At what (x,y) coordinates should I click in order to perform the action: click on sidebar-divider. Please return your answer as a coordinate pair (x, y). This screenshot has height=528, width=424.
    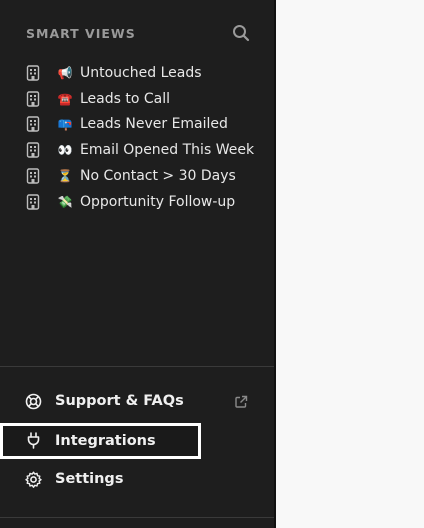
    Looking at the image, I should click on (137, 366).